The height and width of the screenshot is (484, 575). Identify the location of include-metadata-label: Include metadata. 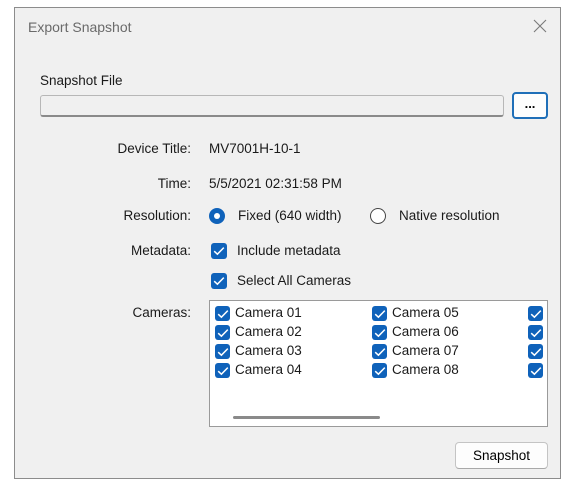
(289, 250).